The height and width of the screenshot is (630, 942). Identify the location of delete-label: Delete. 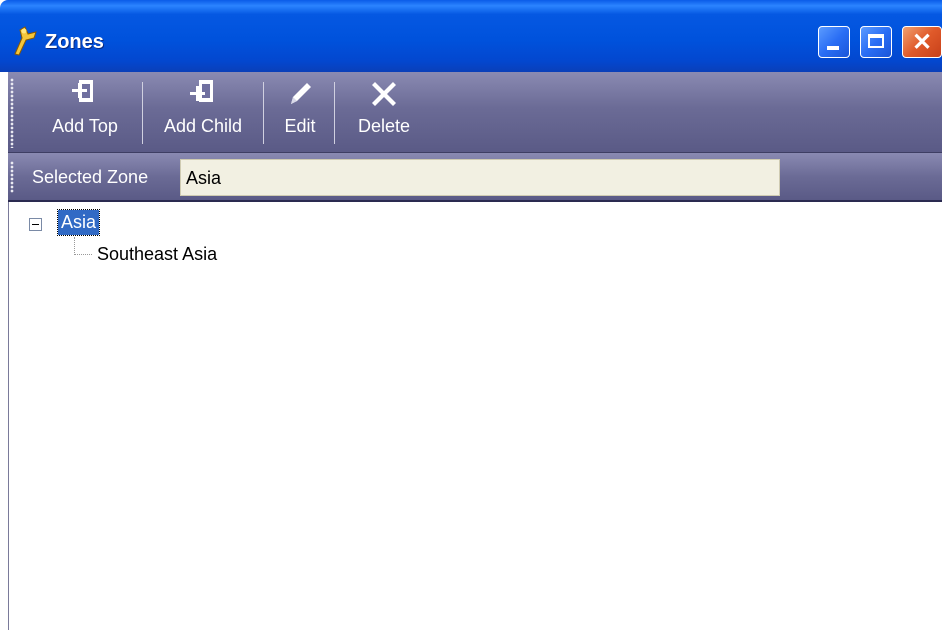
(384, 126).